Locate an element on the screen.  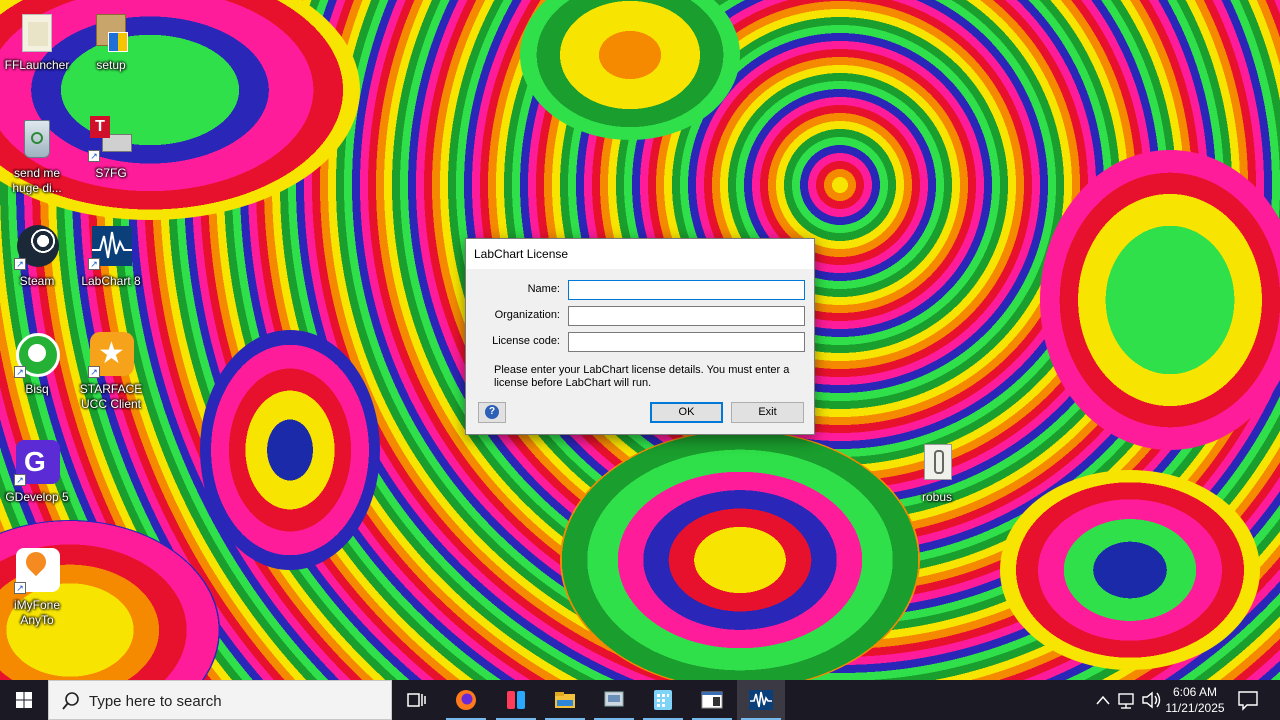
name-label: Name: is located at coordinates (543, 289).